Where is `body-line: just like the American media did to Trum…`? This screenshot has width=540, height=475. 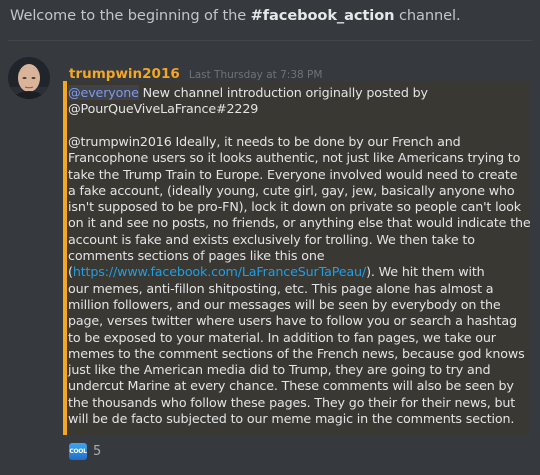
body-line: just like the American media did to Trum… is located at coordinates (279, 370).